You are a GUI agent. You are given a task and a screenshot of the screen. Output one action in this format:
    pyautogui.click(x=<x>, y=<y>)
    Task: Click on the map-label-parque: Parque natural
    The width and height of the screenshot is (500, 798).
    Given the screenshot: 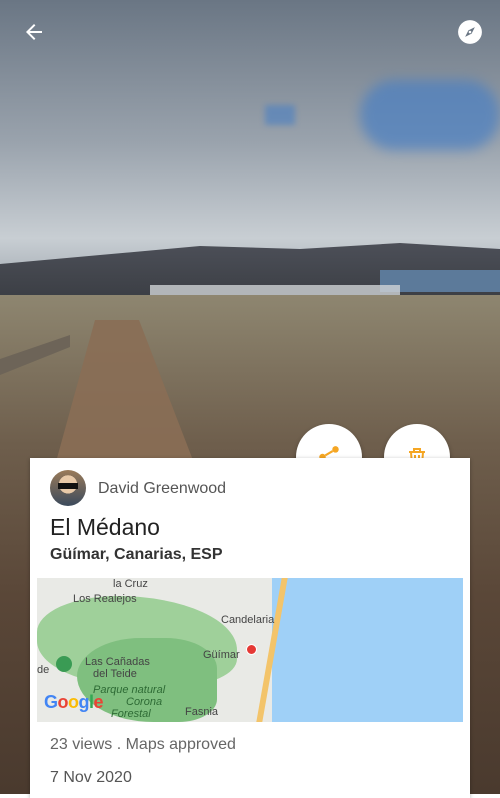 What is the action you would take?
    pyautogui.click(x=129, y=690)
    